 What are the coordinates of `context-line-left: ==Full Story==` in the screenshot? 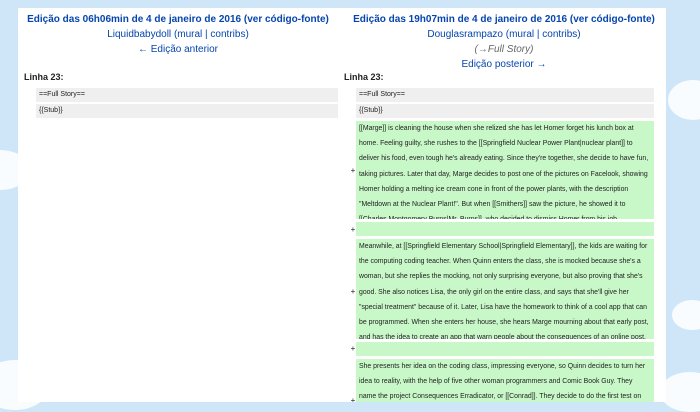 It's located at (187, 95).